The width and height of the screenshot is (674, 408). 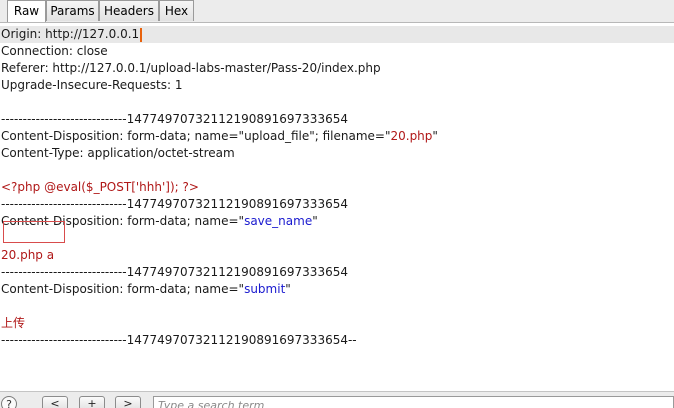 I want to click on tab-raw: Raw, so click(x=26, y=11).